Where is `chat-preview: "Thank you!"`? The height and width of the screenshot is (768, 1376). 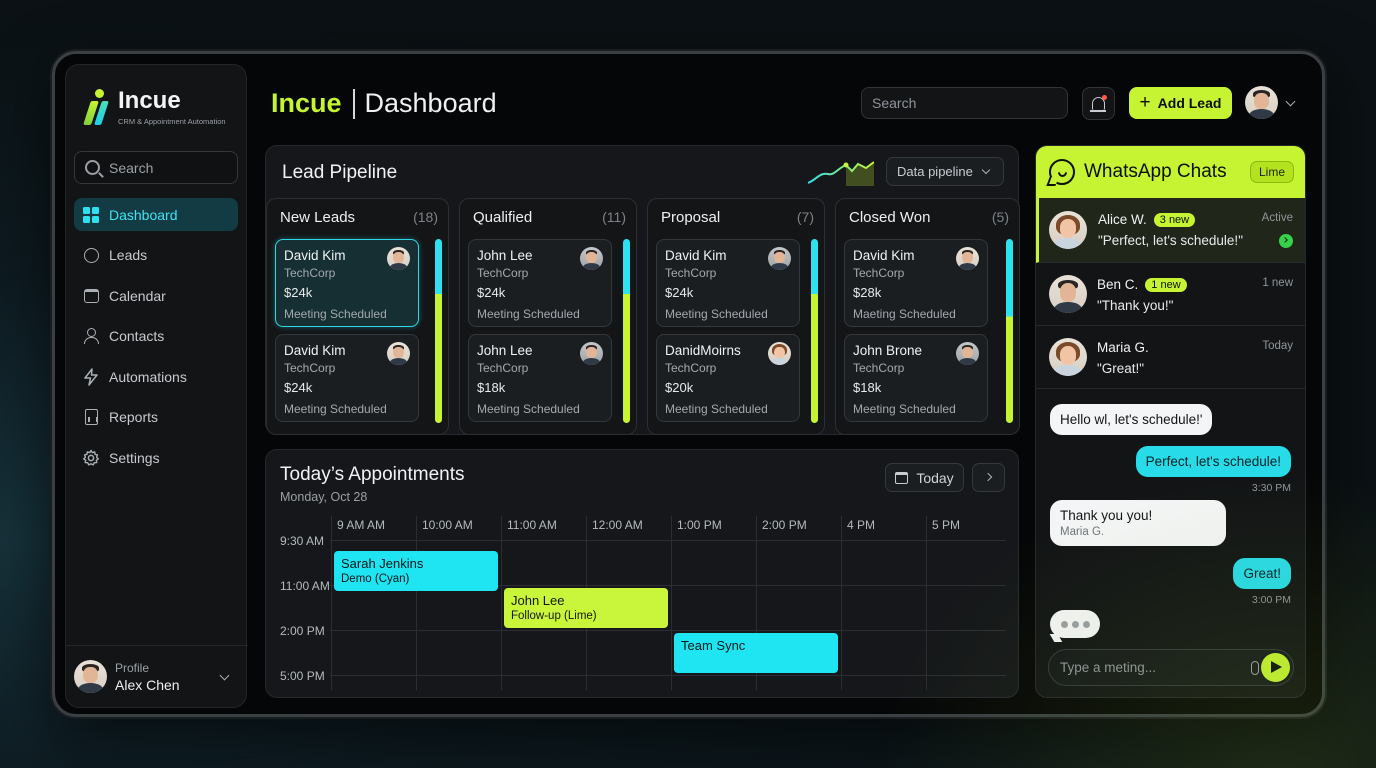 chat-preview: "Thank you!" is located at coordinates (1135, 305).